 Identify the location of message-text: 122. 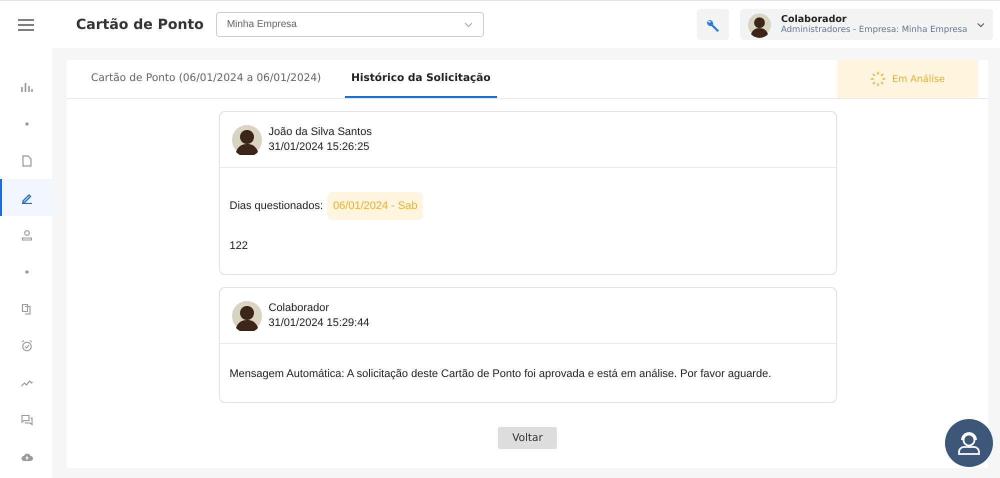
(239, 246).